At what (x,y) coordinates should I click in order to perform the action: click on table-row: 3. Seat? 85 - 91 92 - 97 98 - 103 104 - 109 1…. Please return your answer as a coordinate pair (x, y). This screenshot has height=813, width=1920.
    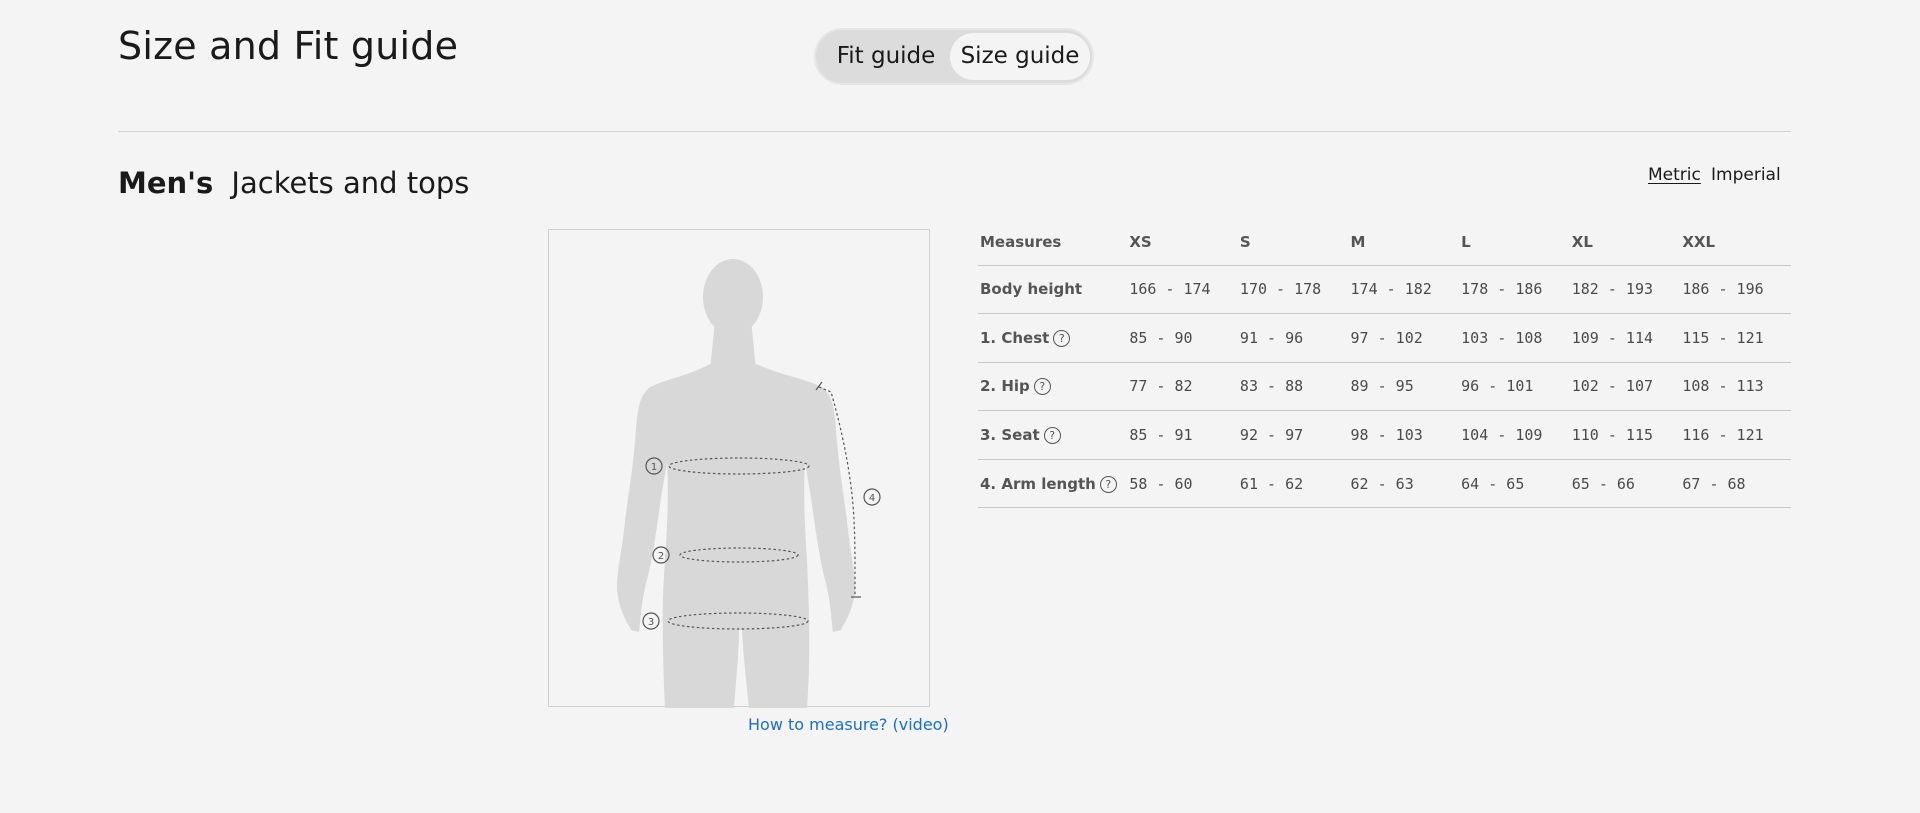
    Looking at the image, I should click on (1384, 435).